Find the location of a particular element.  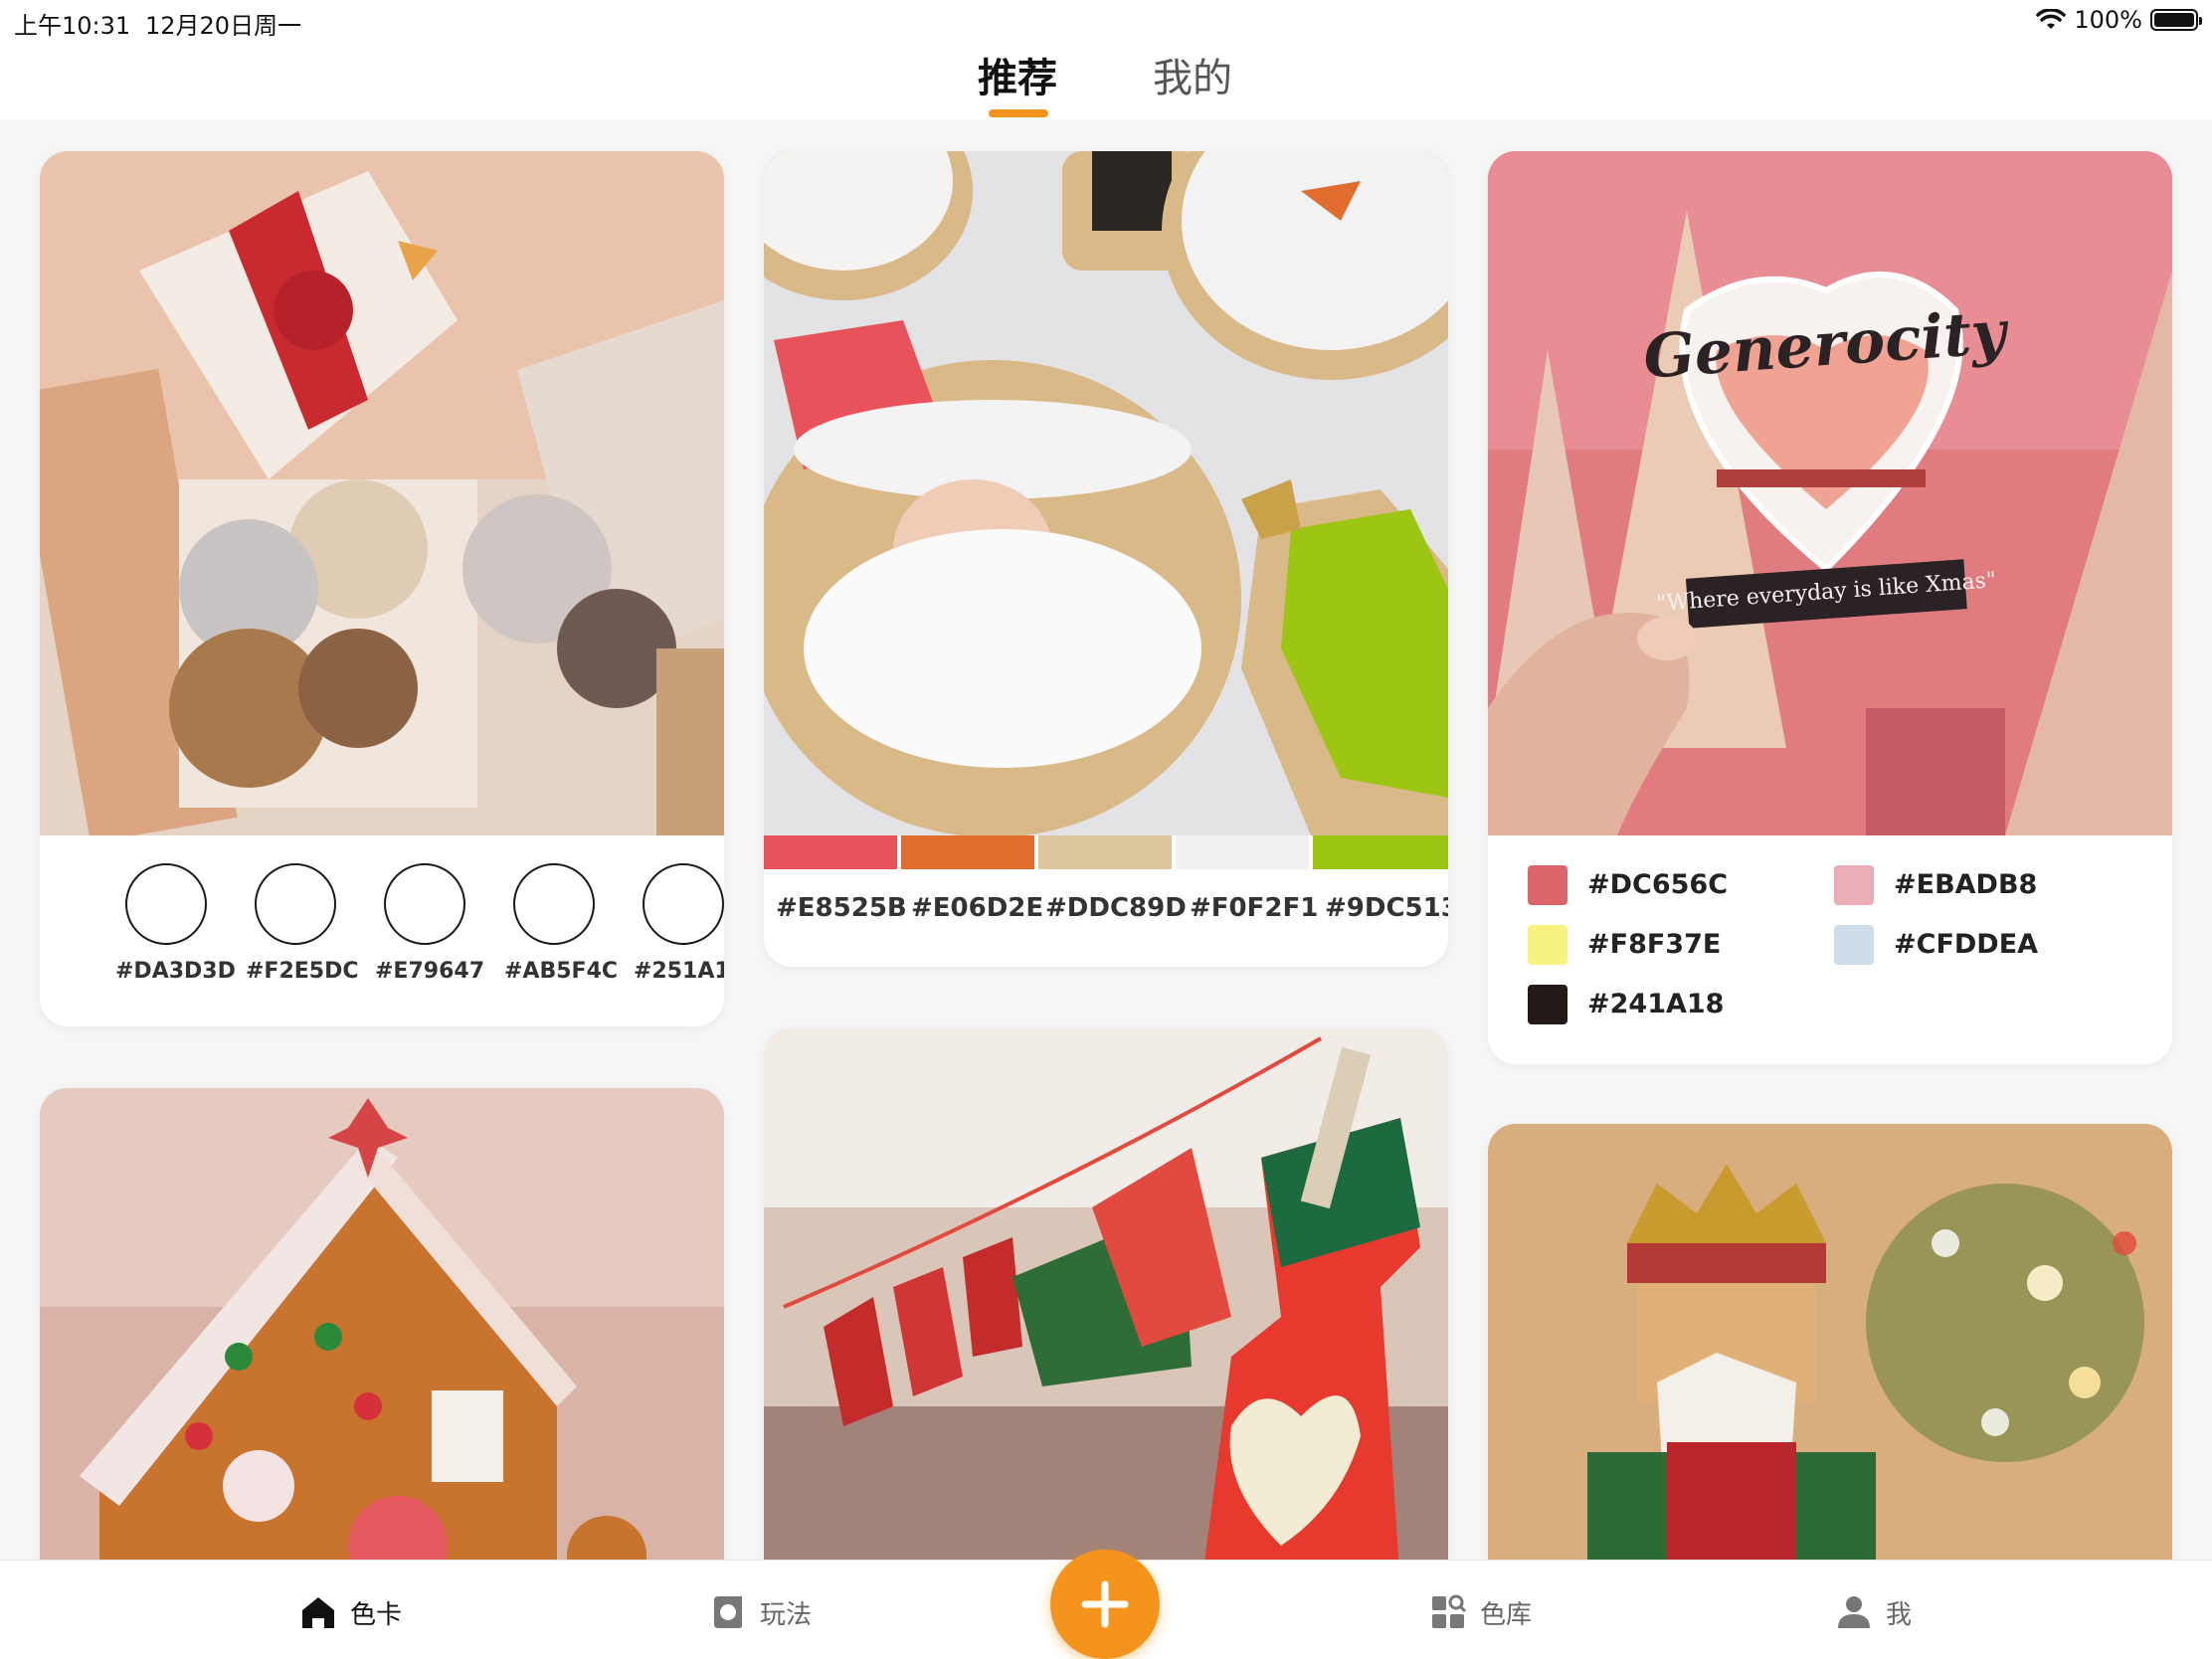

color-code: #F8F37E is located at coordinates (1654, 944).